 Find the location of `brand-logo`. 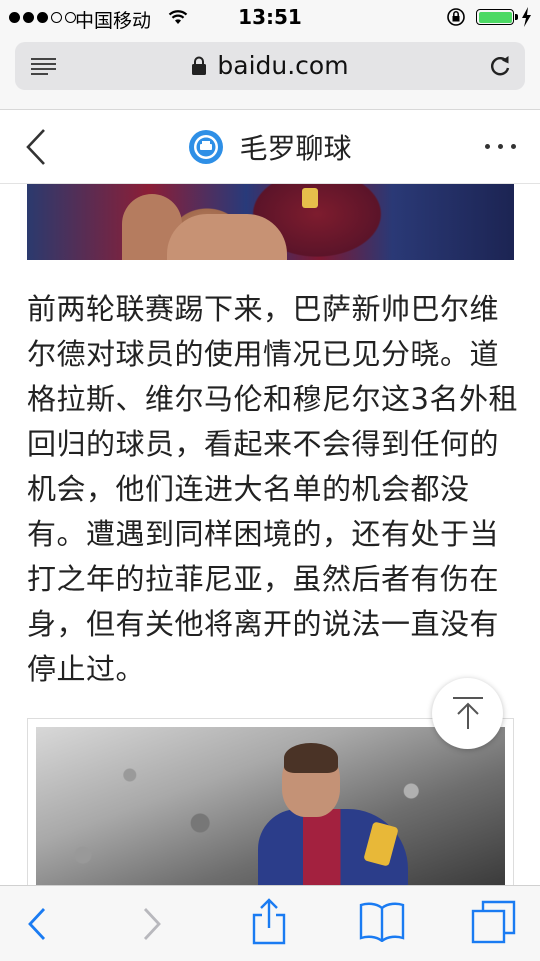

brand-logo is located at coordinates (206, 147).